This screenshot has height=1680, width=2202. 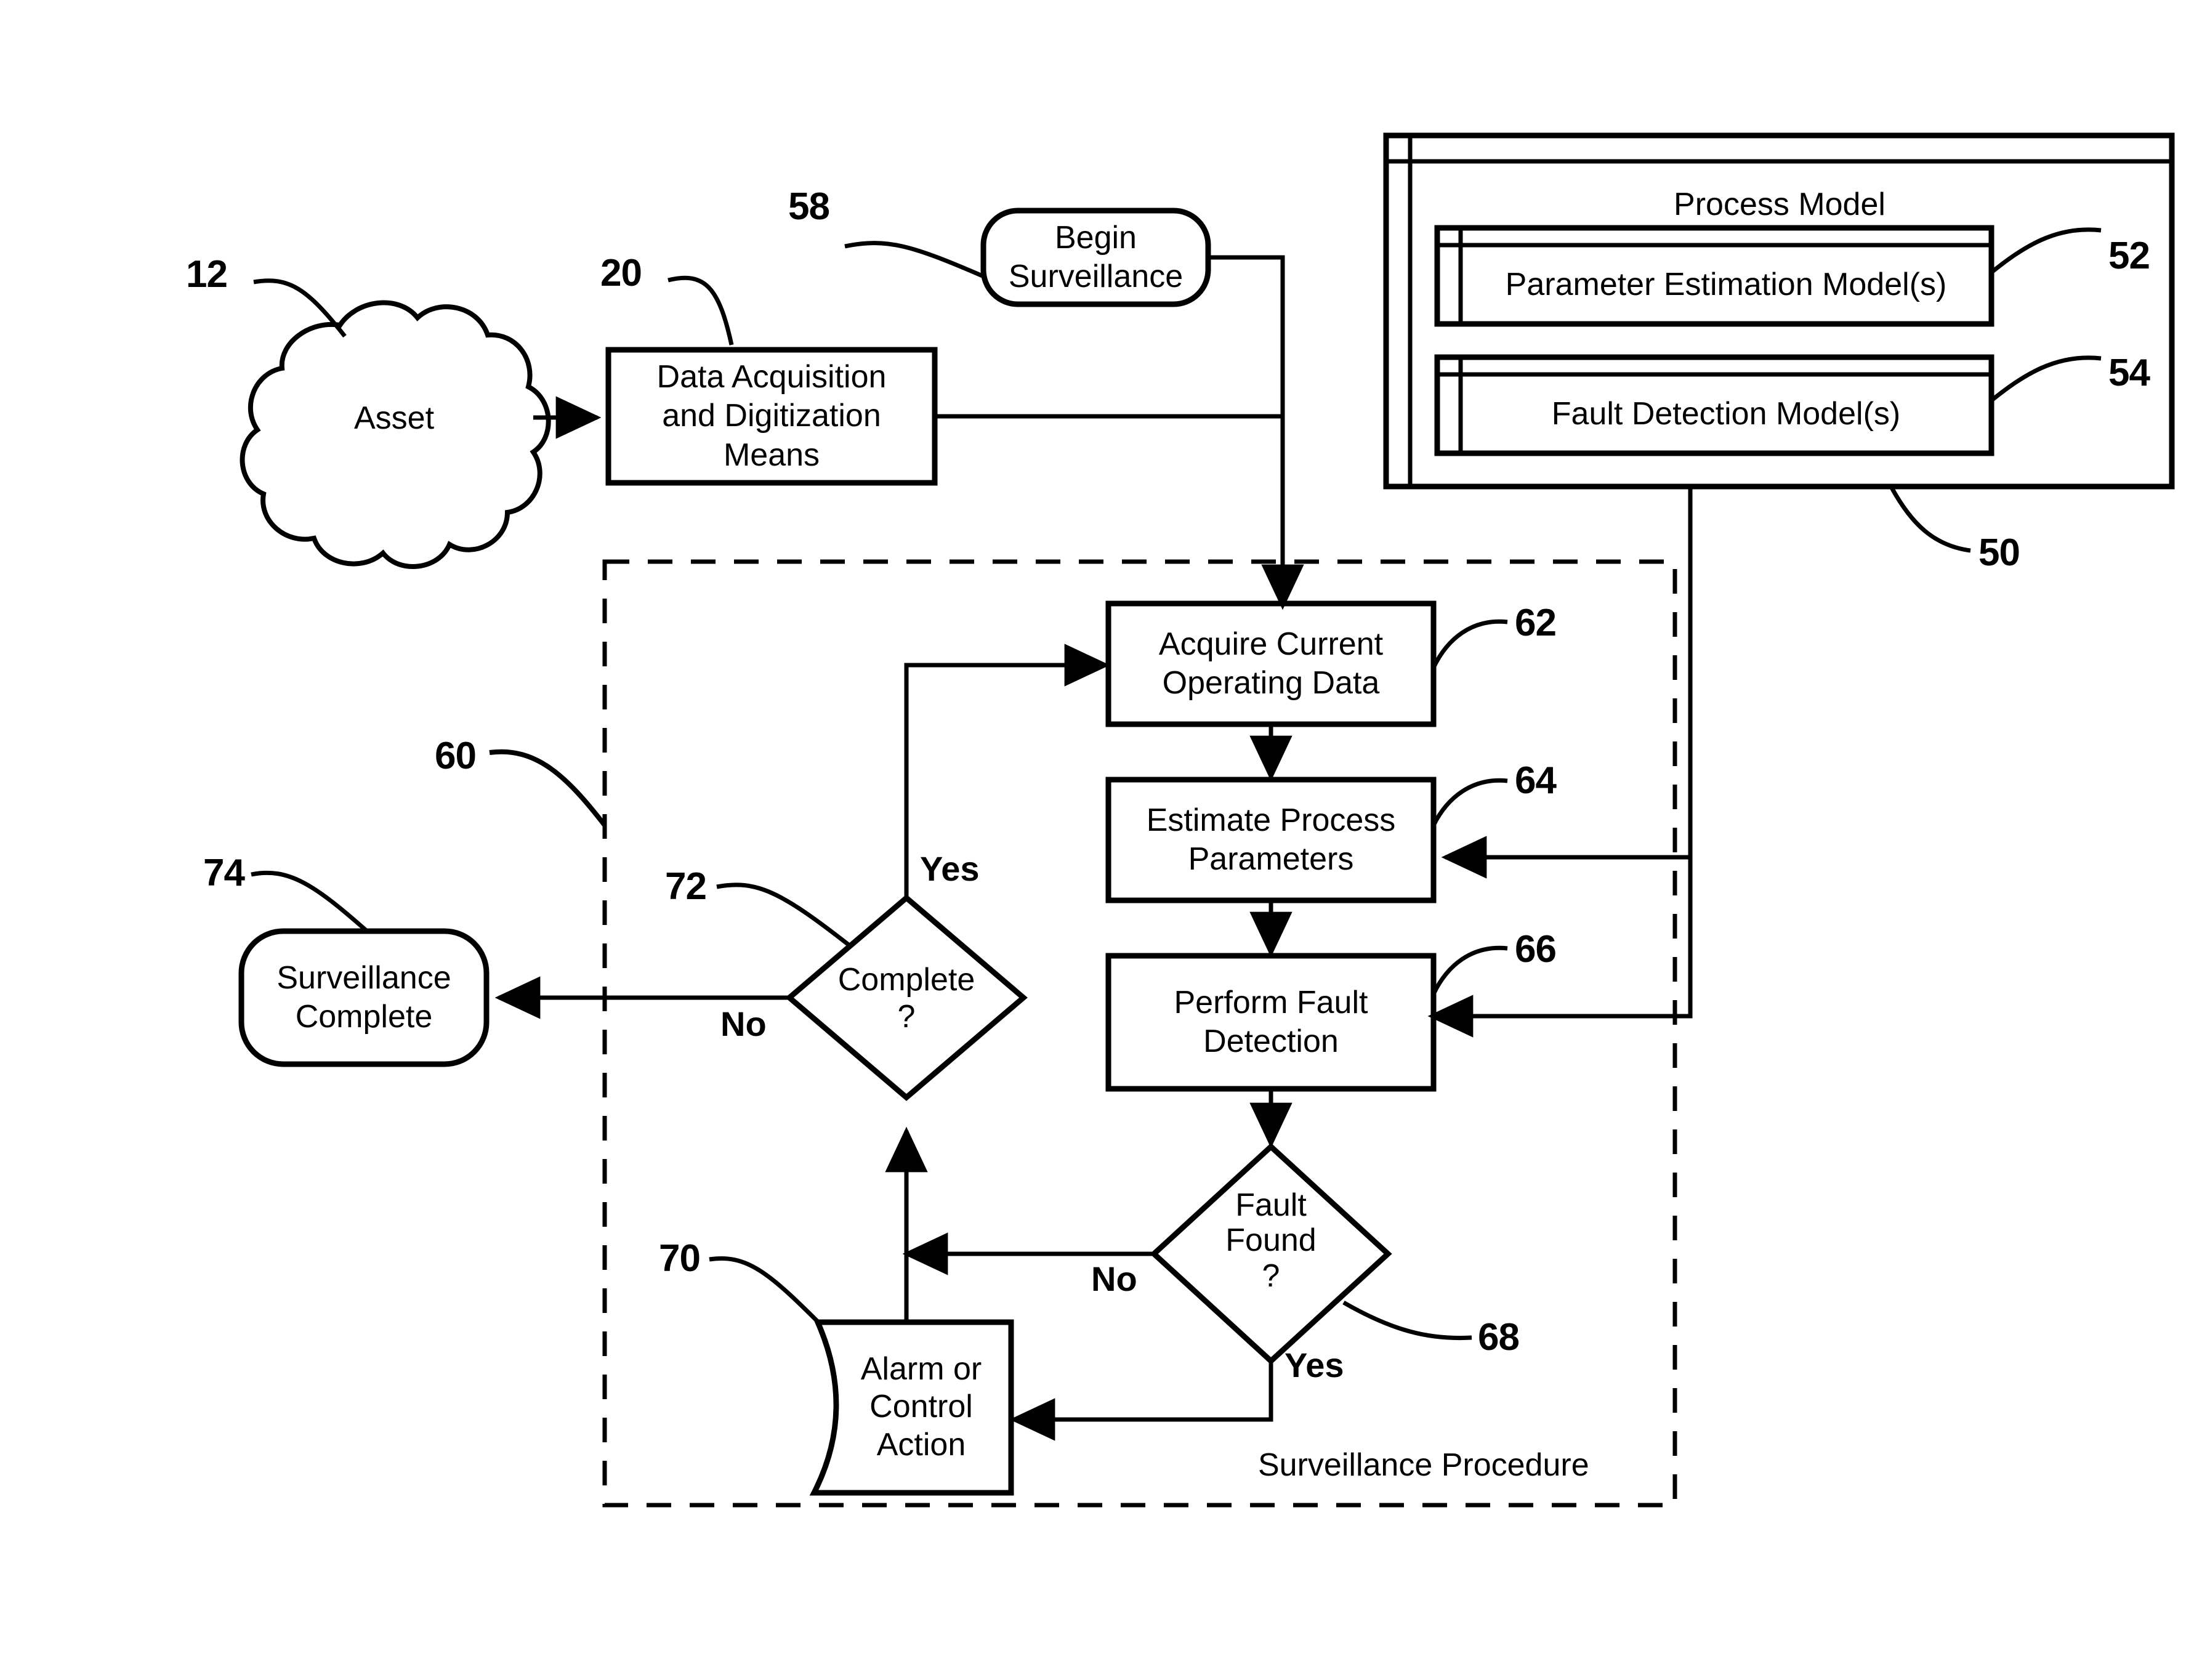 What do you see at coordinates (743, 1023) in the screenshot?
I see `edge-label-complete-no: No` at bounding box center [743, 1023].